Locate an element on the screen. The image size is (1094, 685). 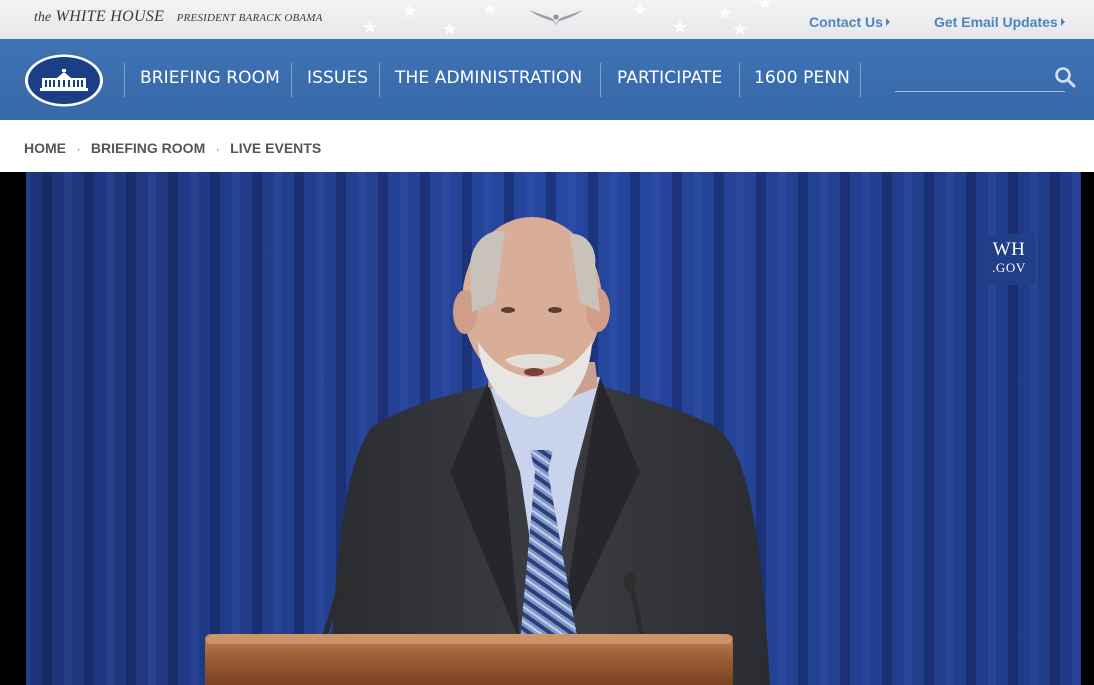
email-updates-link: Get Email Updates is located at coordinates (999, 22).